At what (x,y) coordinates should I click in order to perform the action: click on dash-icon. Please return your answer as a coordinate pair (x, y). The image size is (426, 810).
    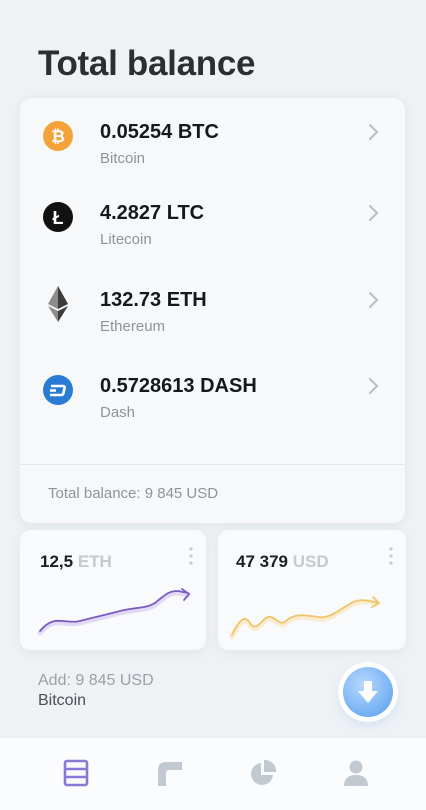
    Looking at the image, I should click on (58, 390).